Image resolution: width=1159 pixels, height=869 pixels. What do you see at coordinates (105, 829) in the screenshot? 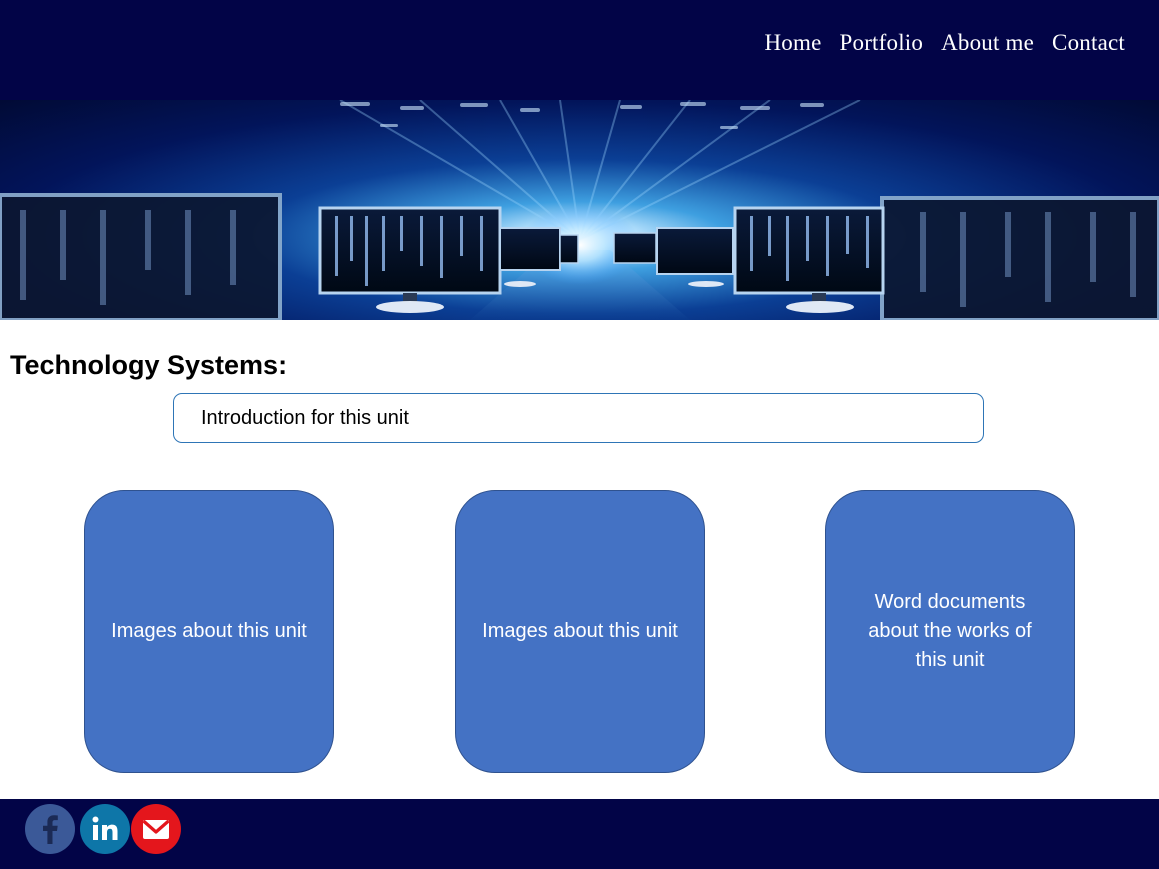
I see `linkedin-icon` at bounding box center [105, 829].